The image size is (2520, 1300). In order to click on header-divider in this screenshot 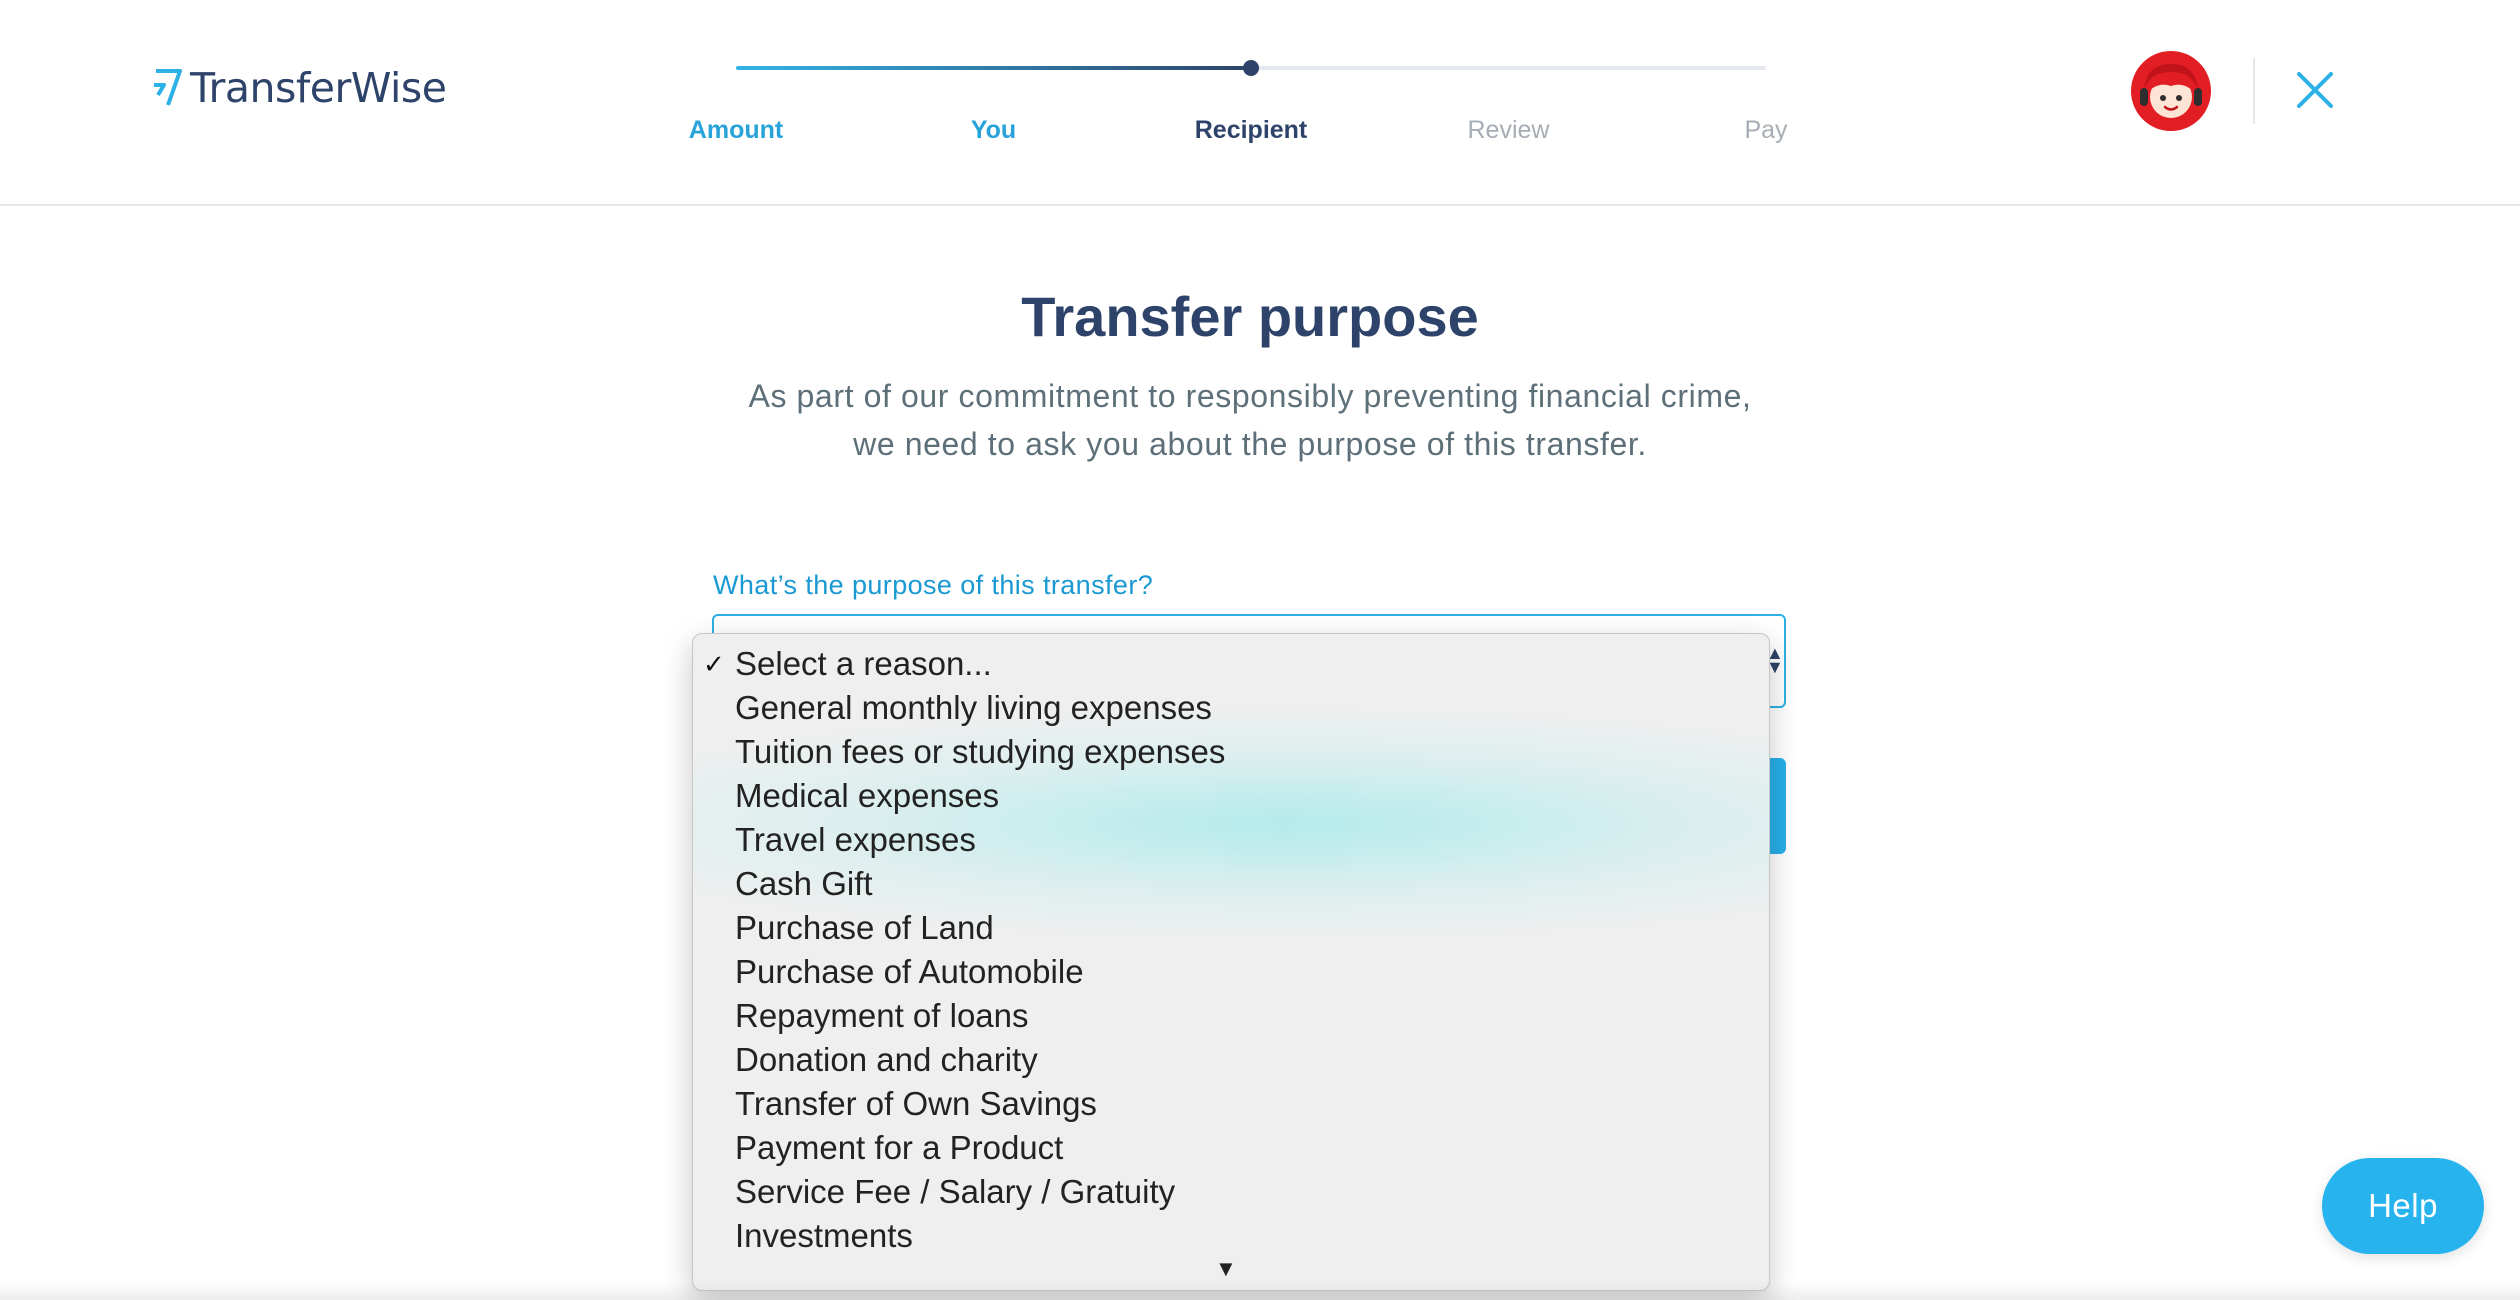, I will do `click(2254, 91)`.